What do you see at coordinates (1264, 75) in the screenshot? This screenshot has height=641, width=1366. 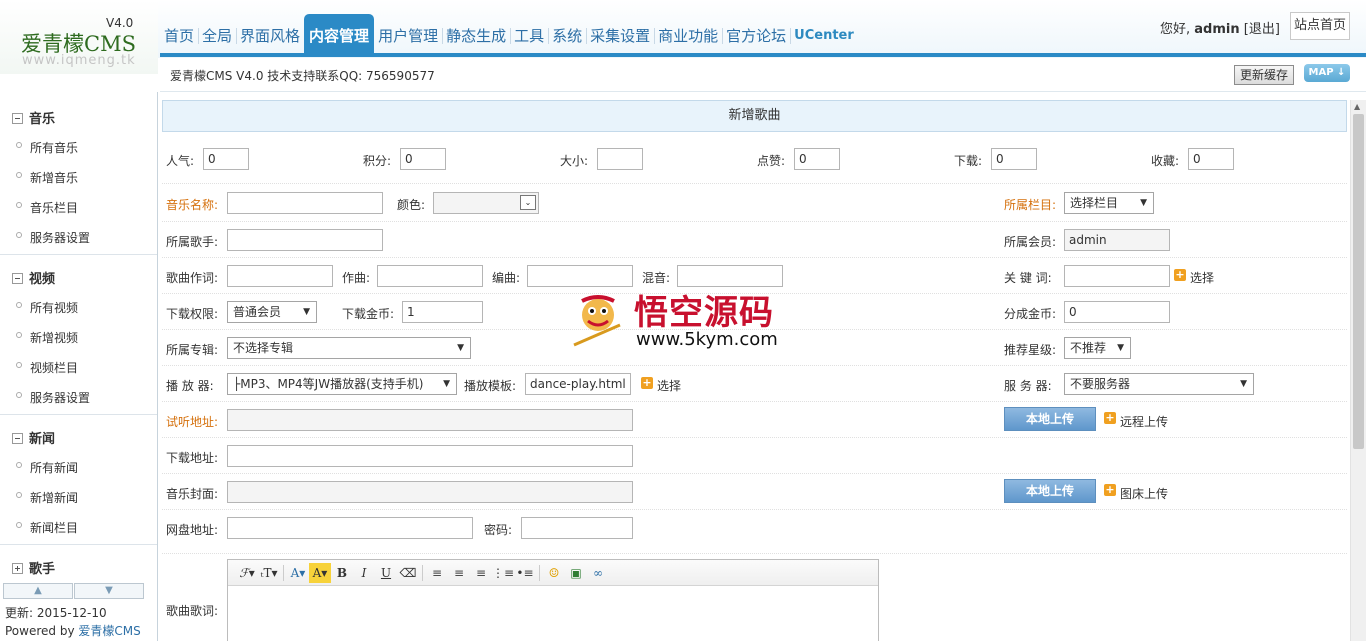 I see `update-cache-button: 更新缓存` at bounding box center [1264, 75].